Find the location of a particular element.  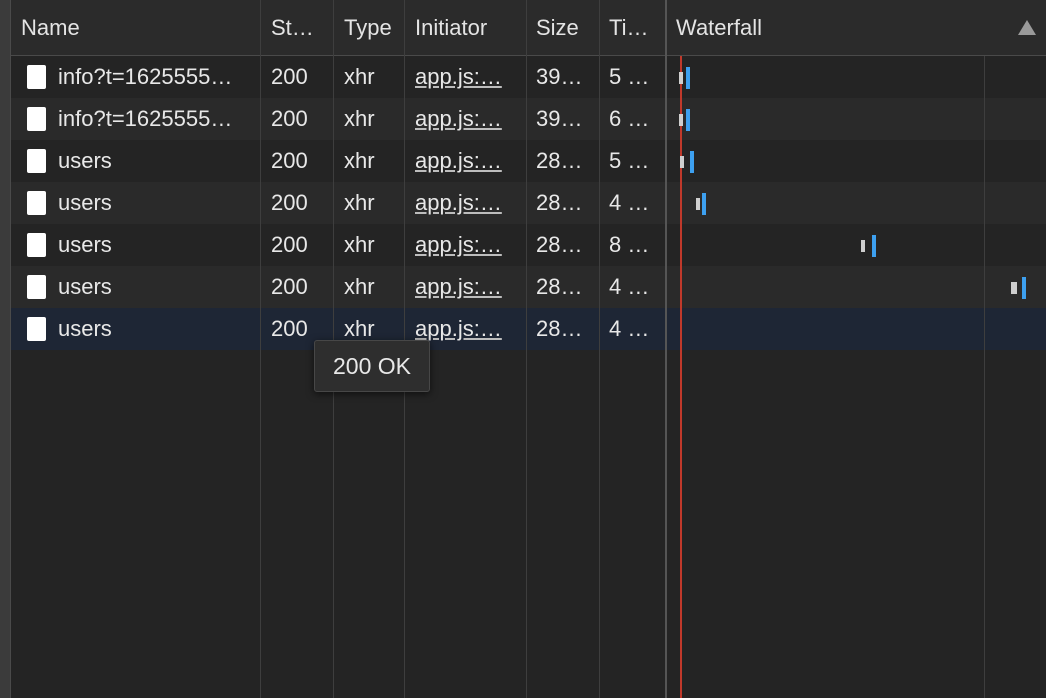

column-header-waterfall: Waterfall is located at coordinates (856, 28).